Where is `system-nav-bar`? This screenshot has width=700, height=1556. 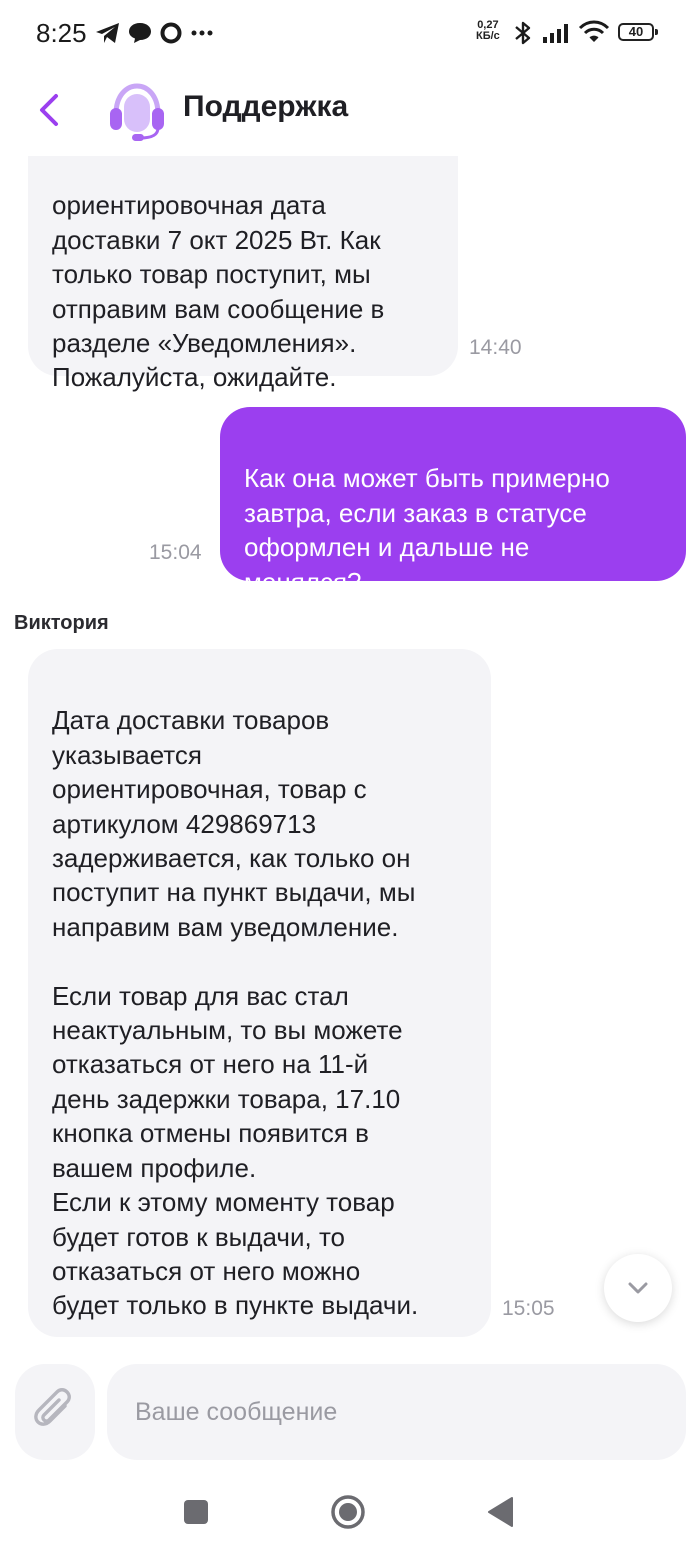
system-nav-bar is located at coordinates (350, 1513).